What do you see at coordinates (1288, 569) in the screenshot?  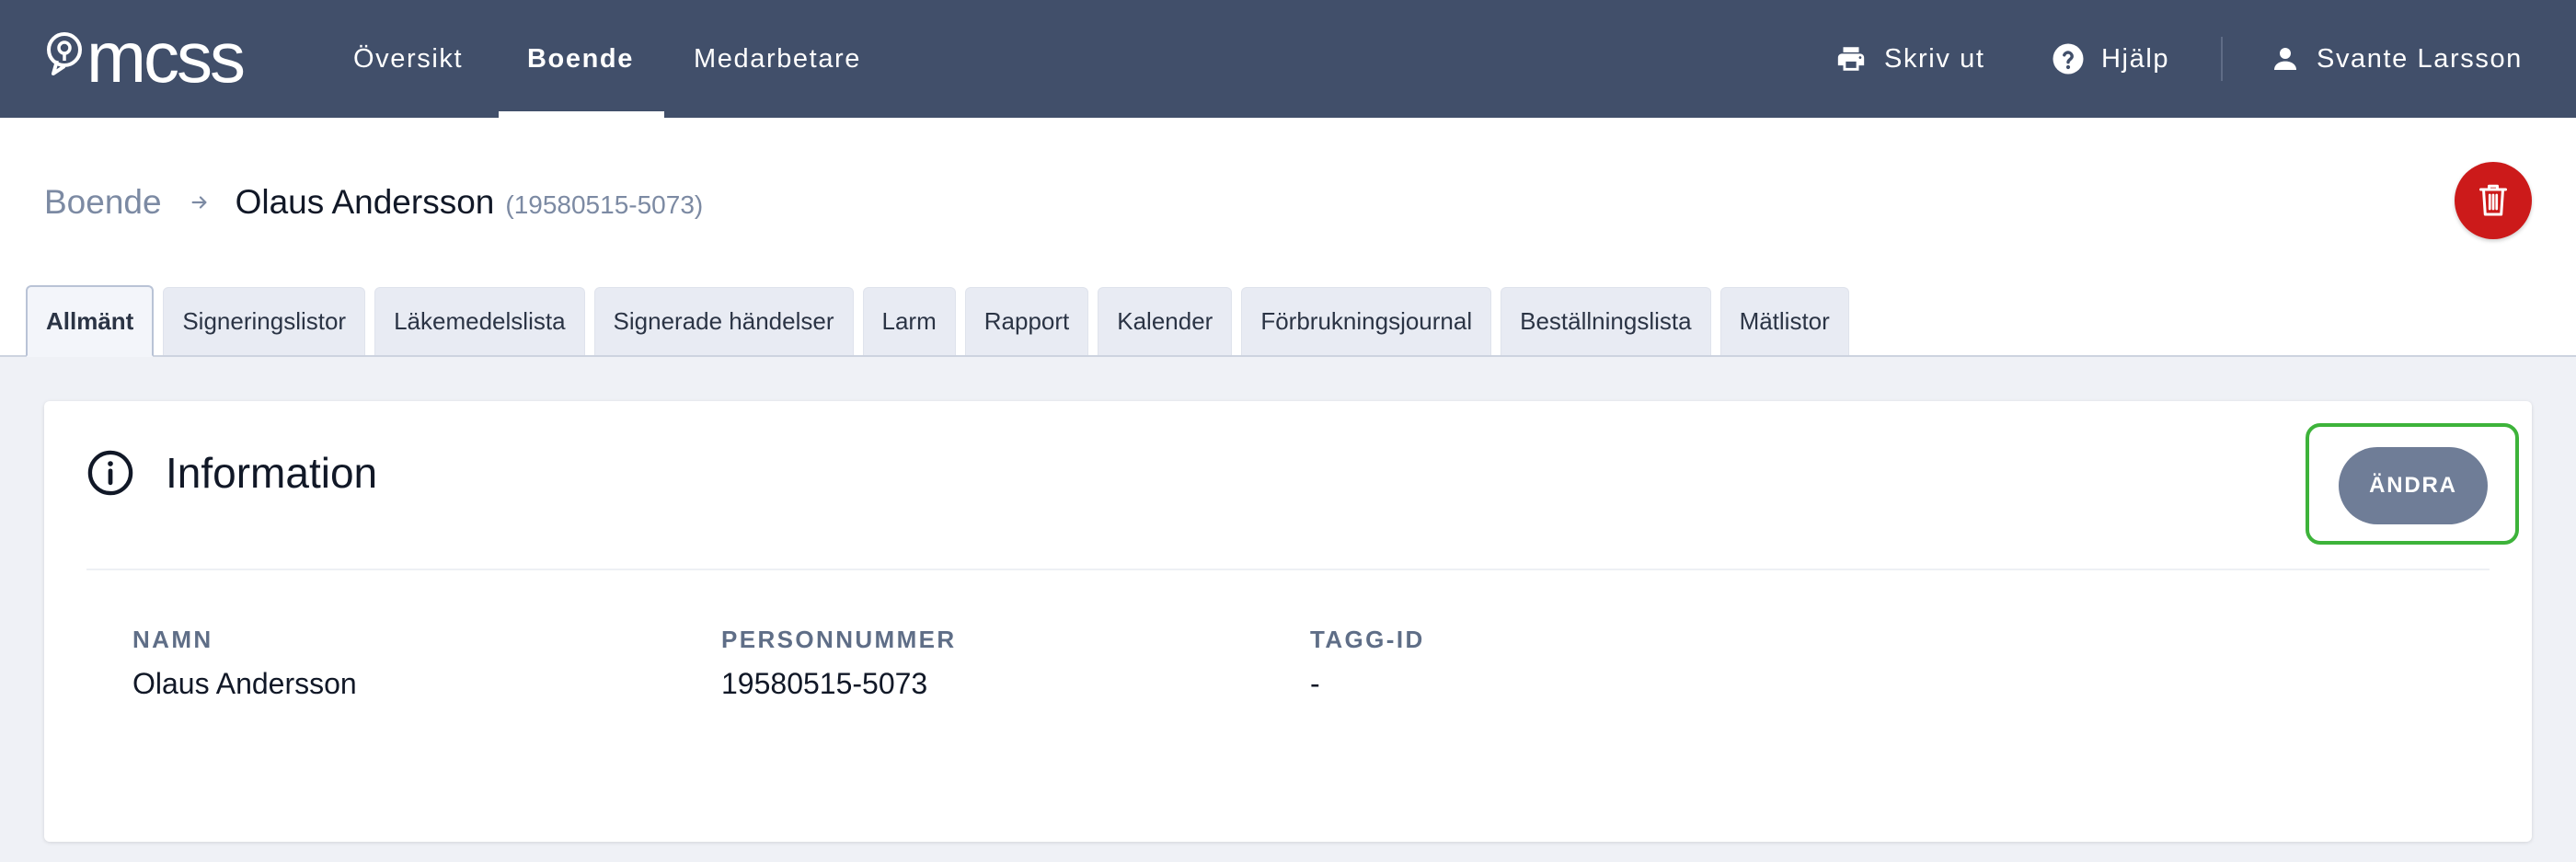 I see `card-divider` at bounding box center [1288, 569].